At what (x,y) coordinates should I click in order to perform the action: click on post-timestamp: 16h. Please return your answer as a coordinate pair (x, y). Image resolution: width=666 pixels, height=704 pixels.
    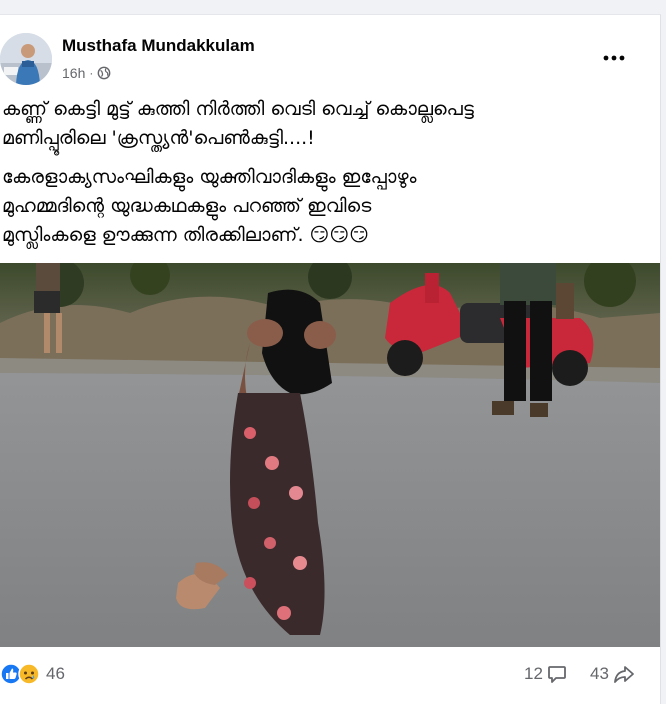
    Looking at the image, I should click on (73, 73).